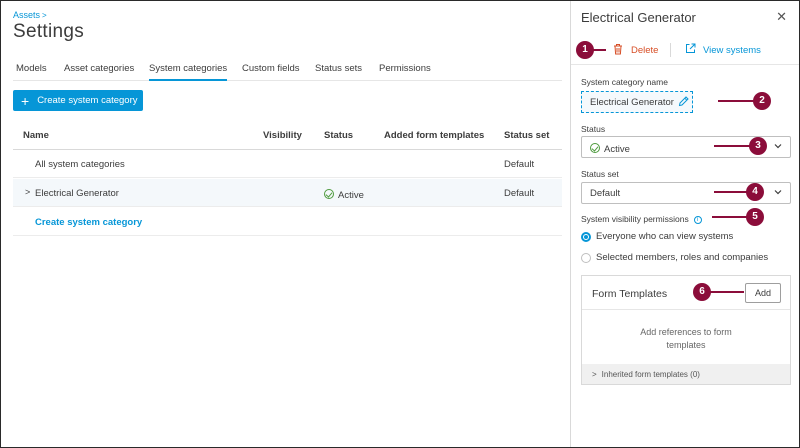 Image resolution: width=800 pixels, height=448 pixels. I want to click on callout-6: 6, so click(702, 292).